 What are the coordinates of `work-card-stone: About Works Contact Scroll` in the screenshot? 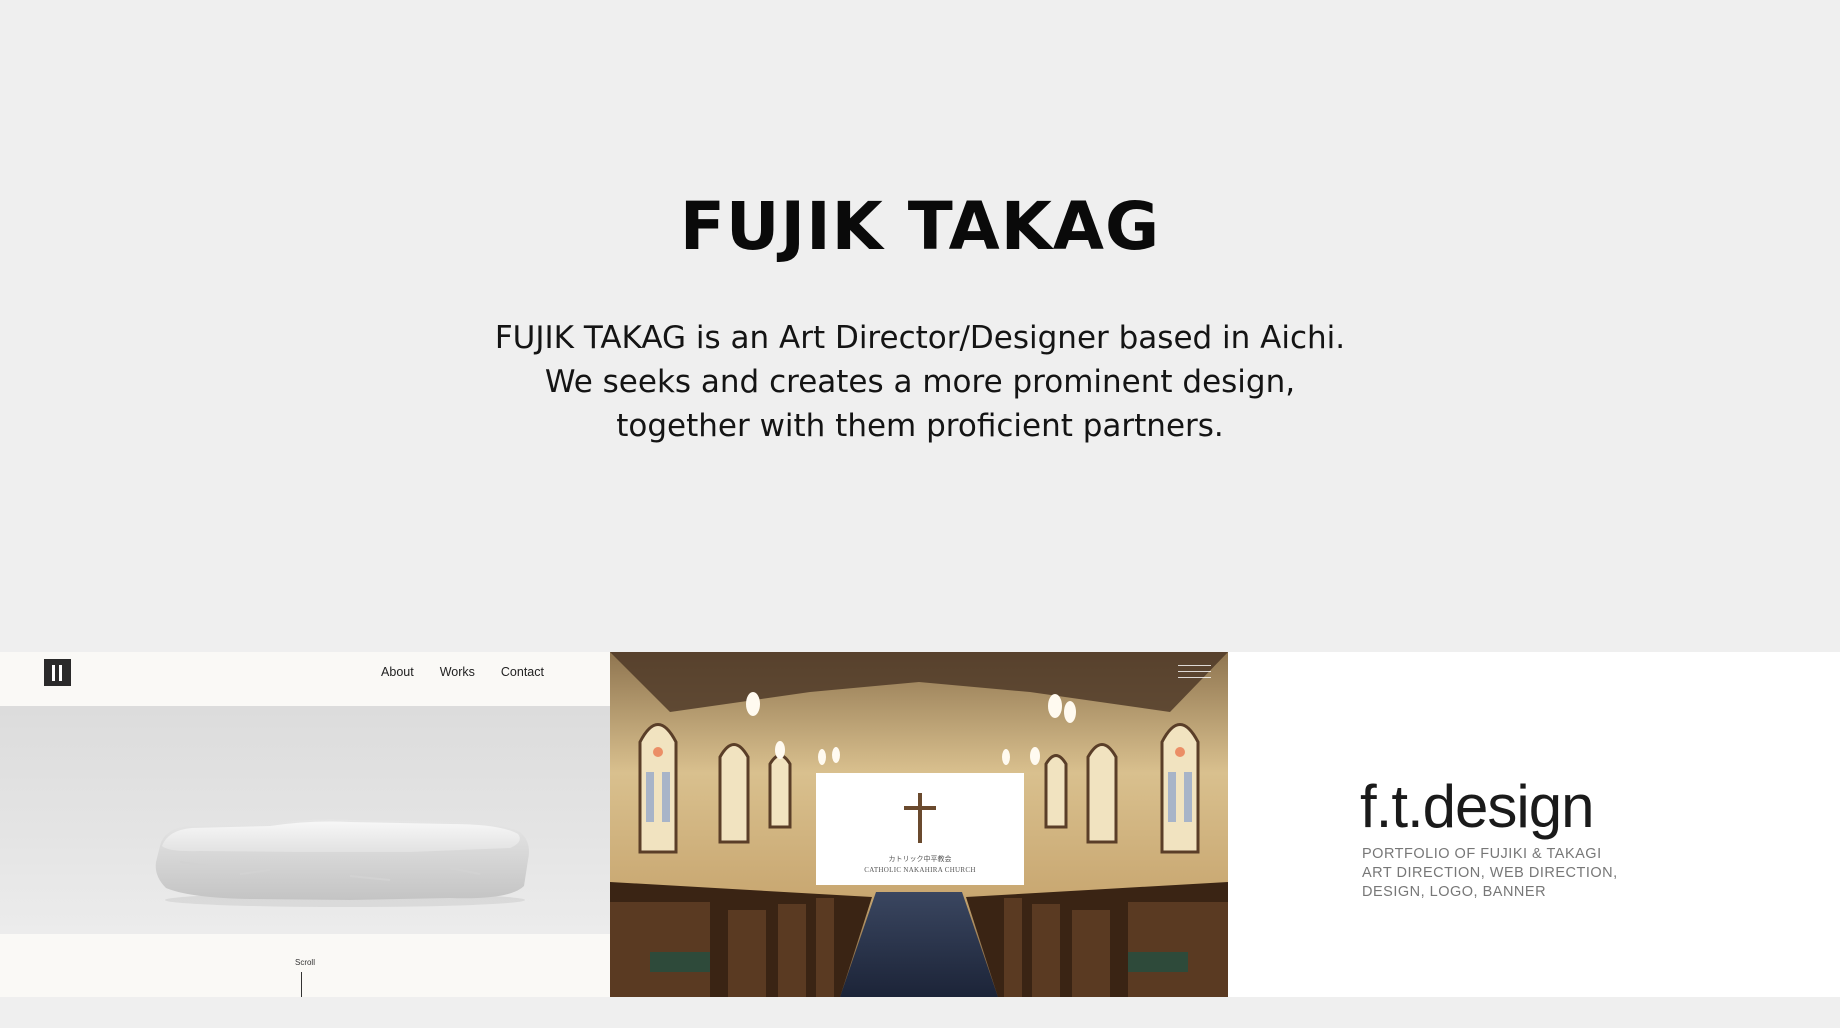 It's located at (305, 824).